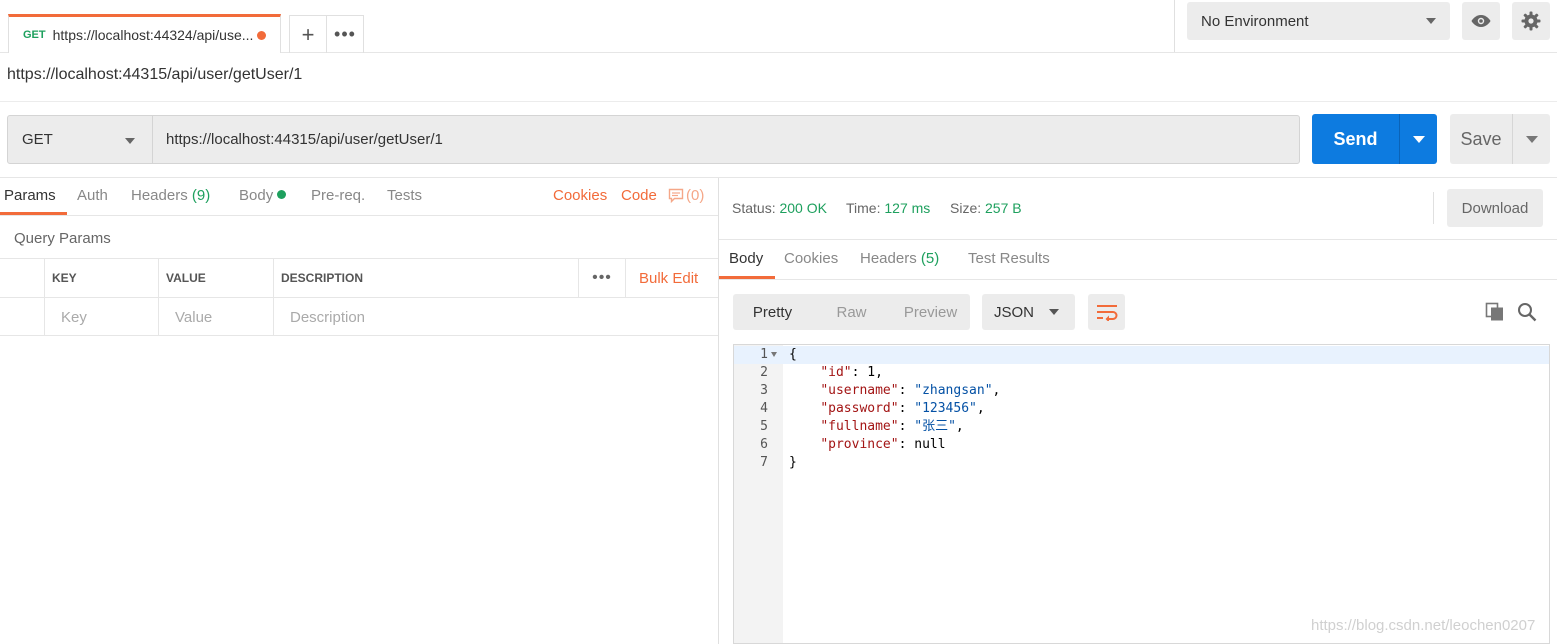 The height and width of the screenshot is (644, 1557). What do you see at coordinates (37, 139) in the screenshot?
I see `method-label: GET` at bounding box center [37, 139].